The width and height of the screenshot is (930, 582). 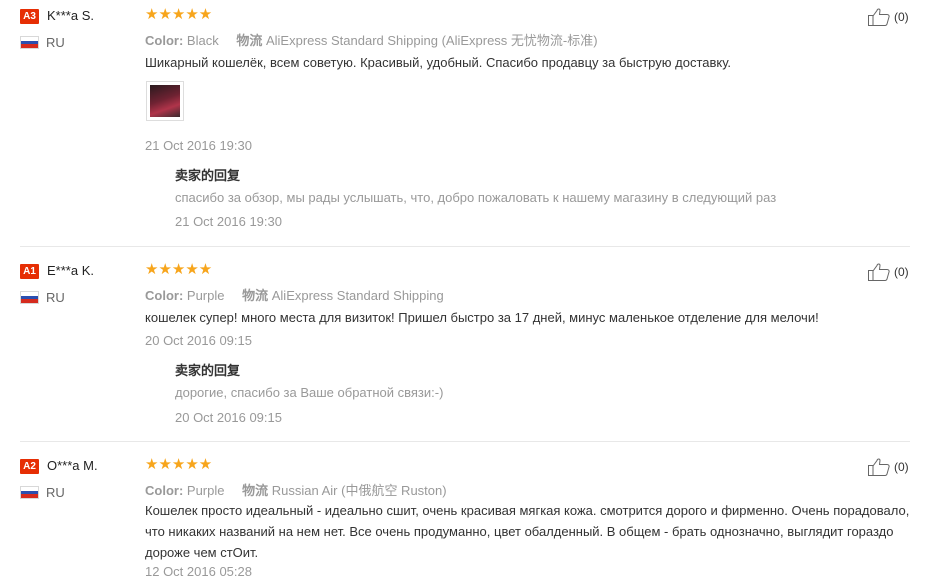 What do you see at coordinates (29, 271) in the screenshot?
I see `buyer-level-badge: A1` at bounding box center [29, 271].